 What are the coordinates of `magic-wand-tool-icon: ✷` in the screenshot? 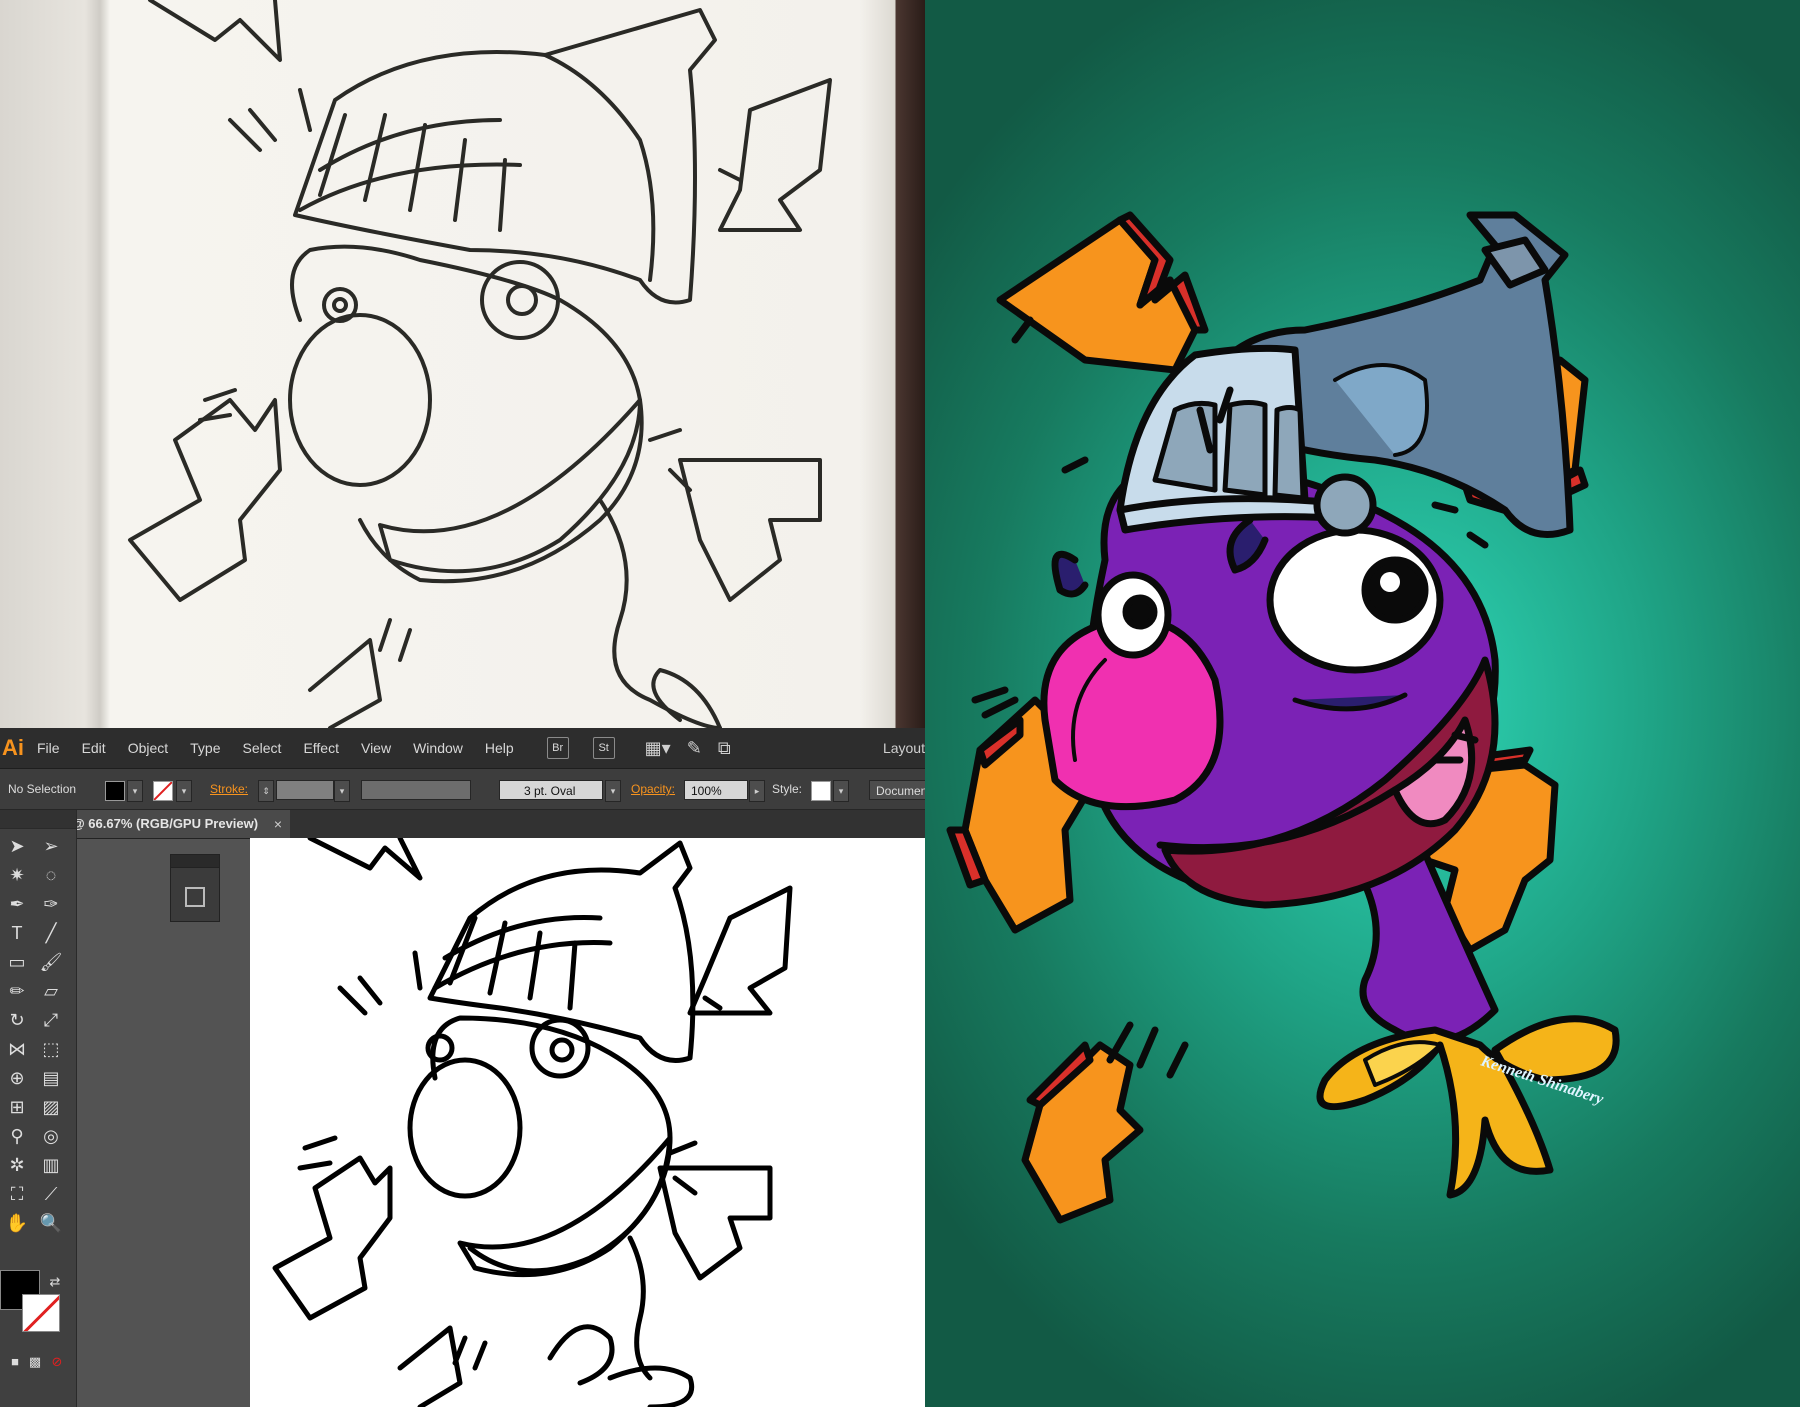 It's located at (17, 875).